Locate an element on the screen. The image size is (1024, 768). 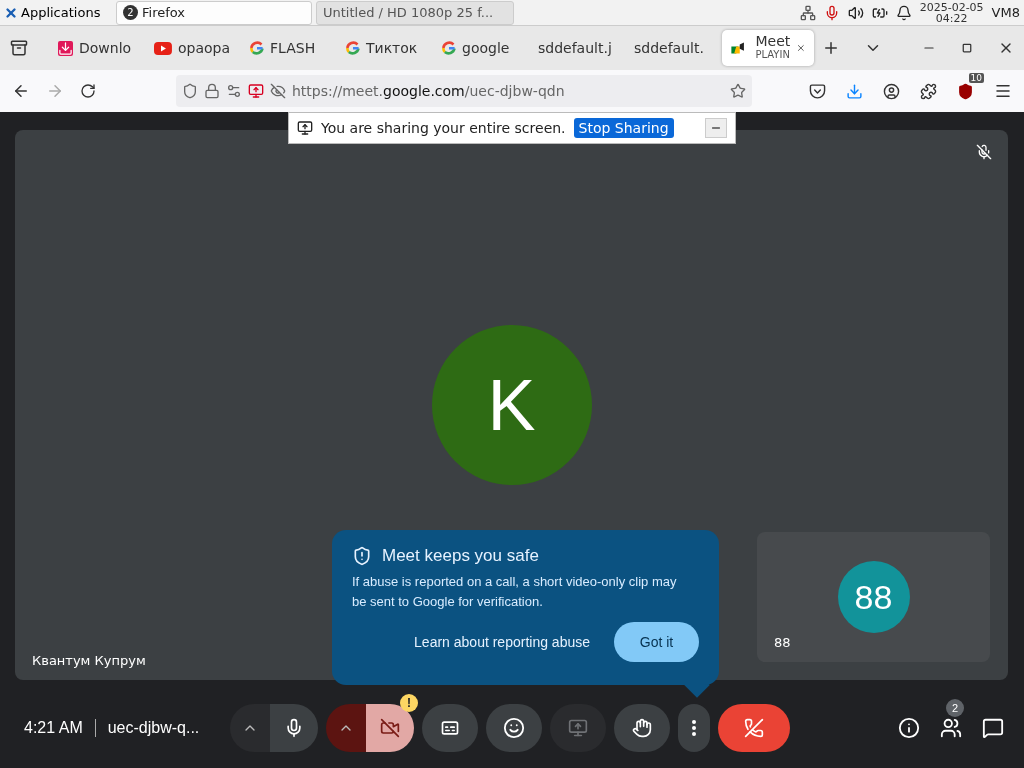
more-icon is located at coordinates (694, 728).